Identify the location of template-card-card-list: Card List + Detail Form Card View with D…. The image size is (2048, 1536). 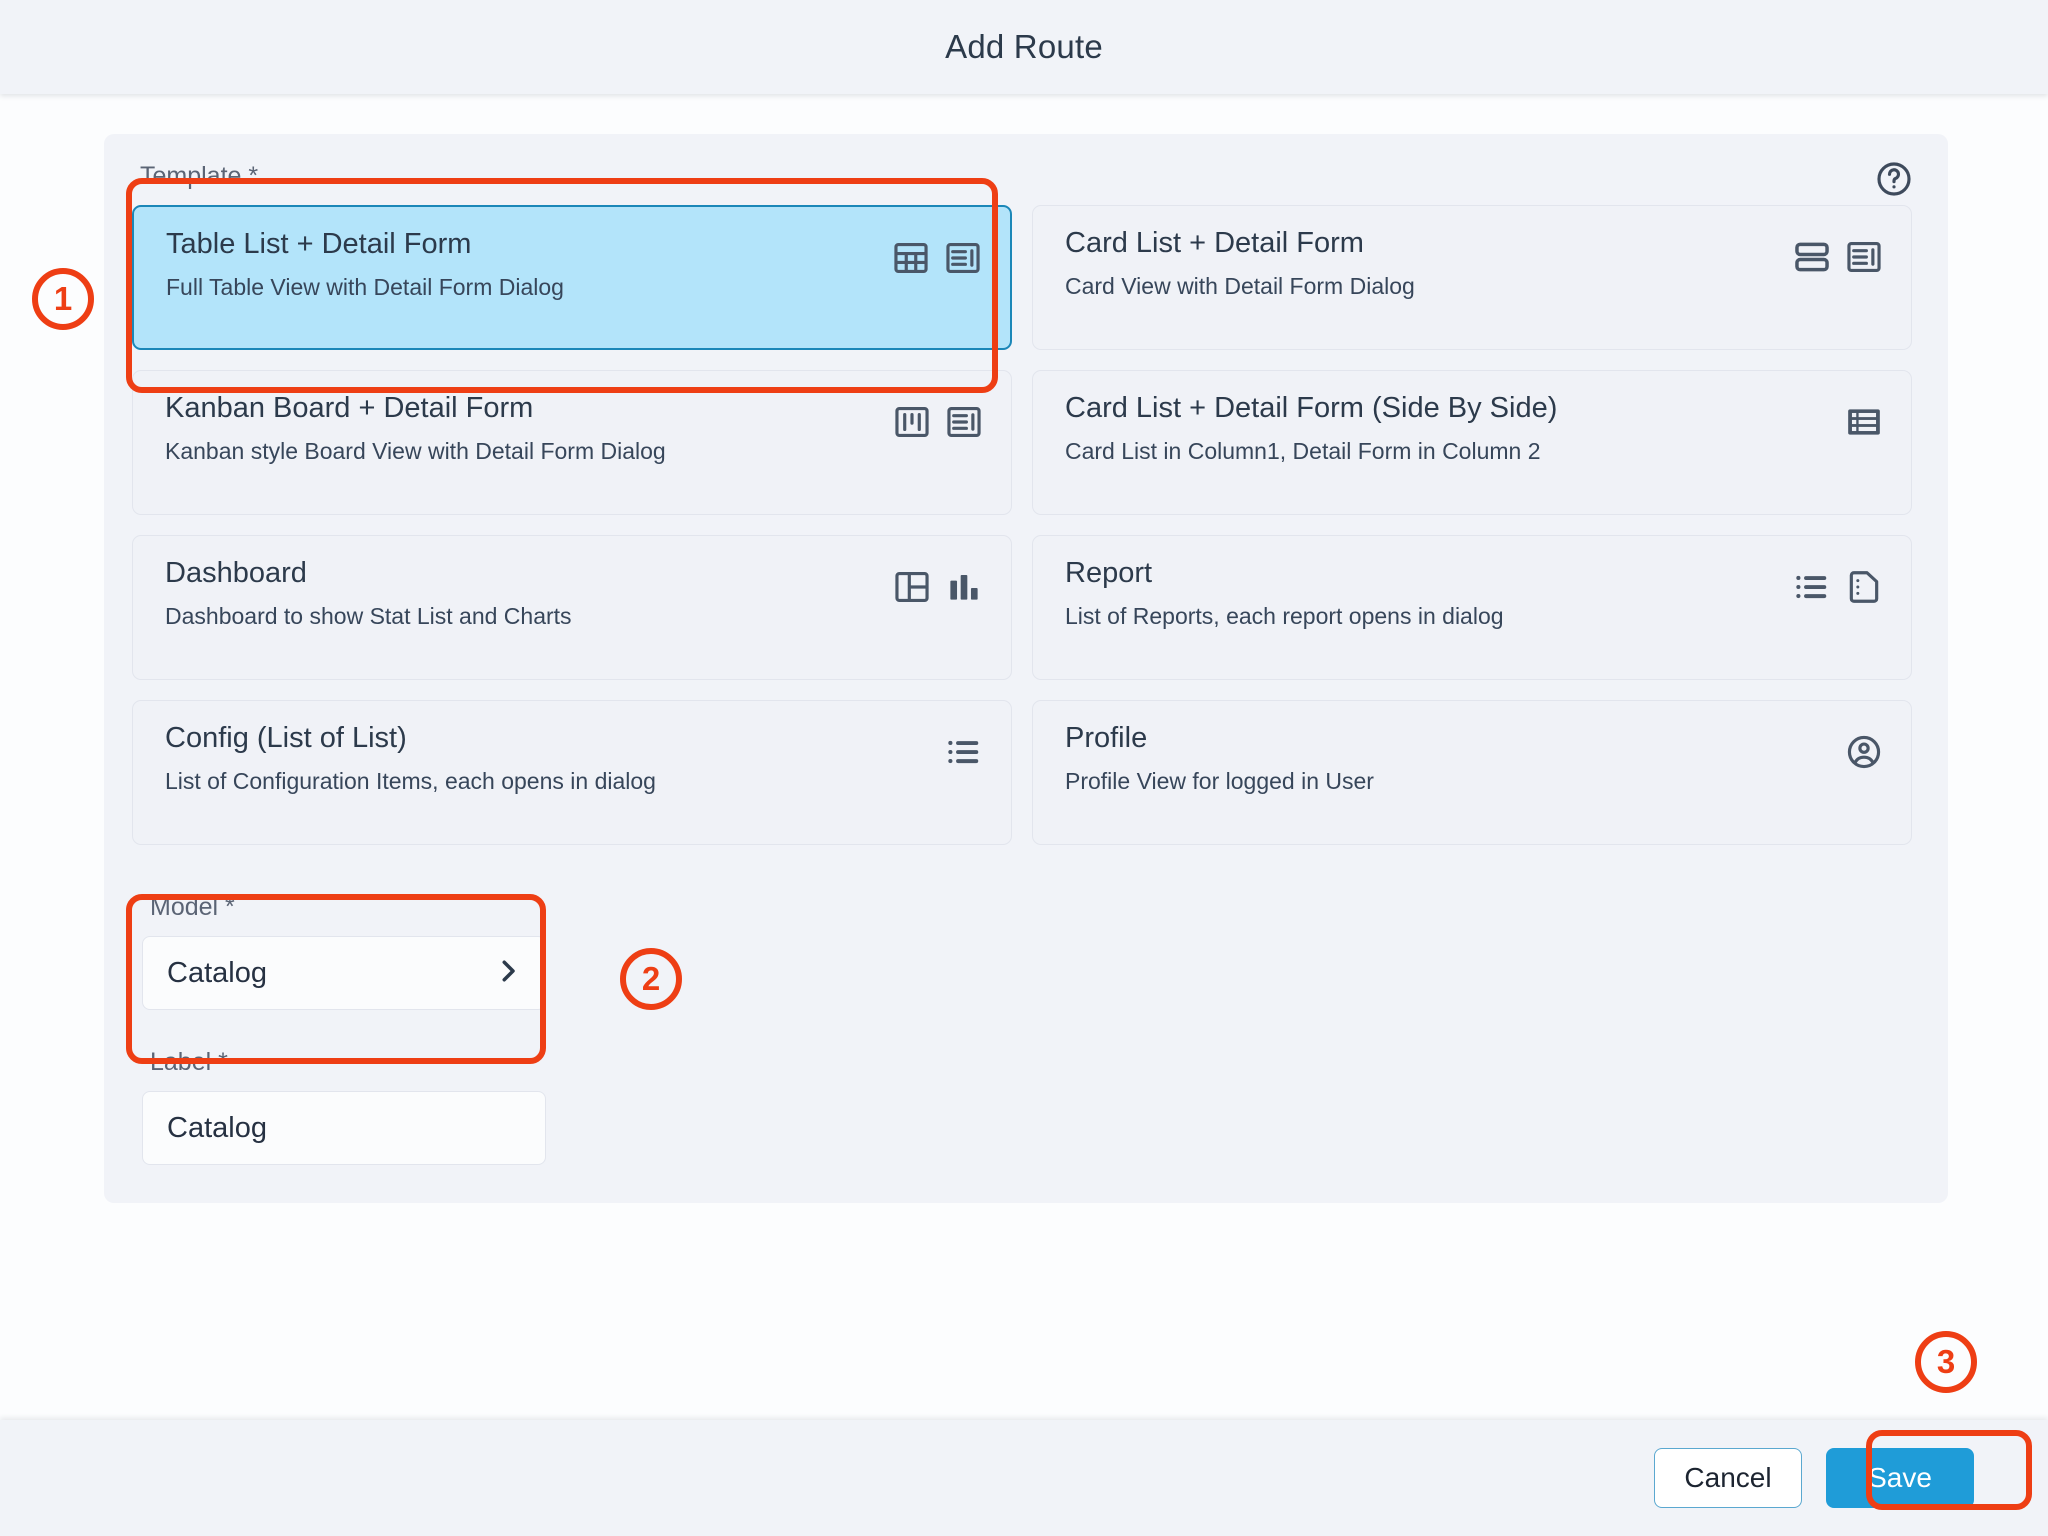
(1472, 277).